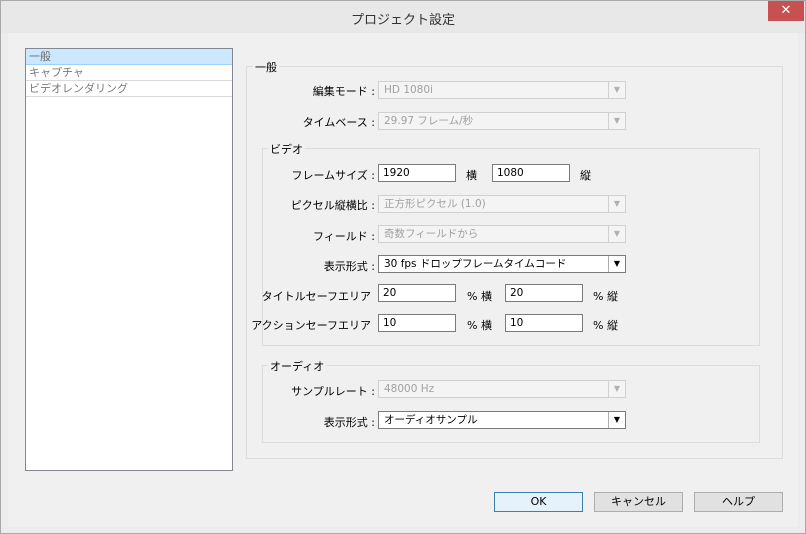  I want to click on title-safe-v-unit: % 縦, so click(605, 296).